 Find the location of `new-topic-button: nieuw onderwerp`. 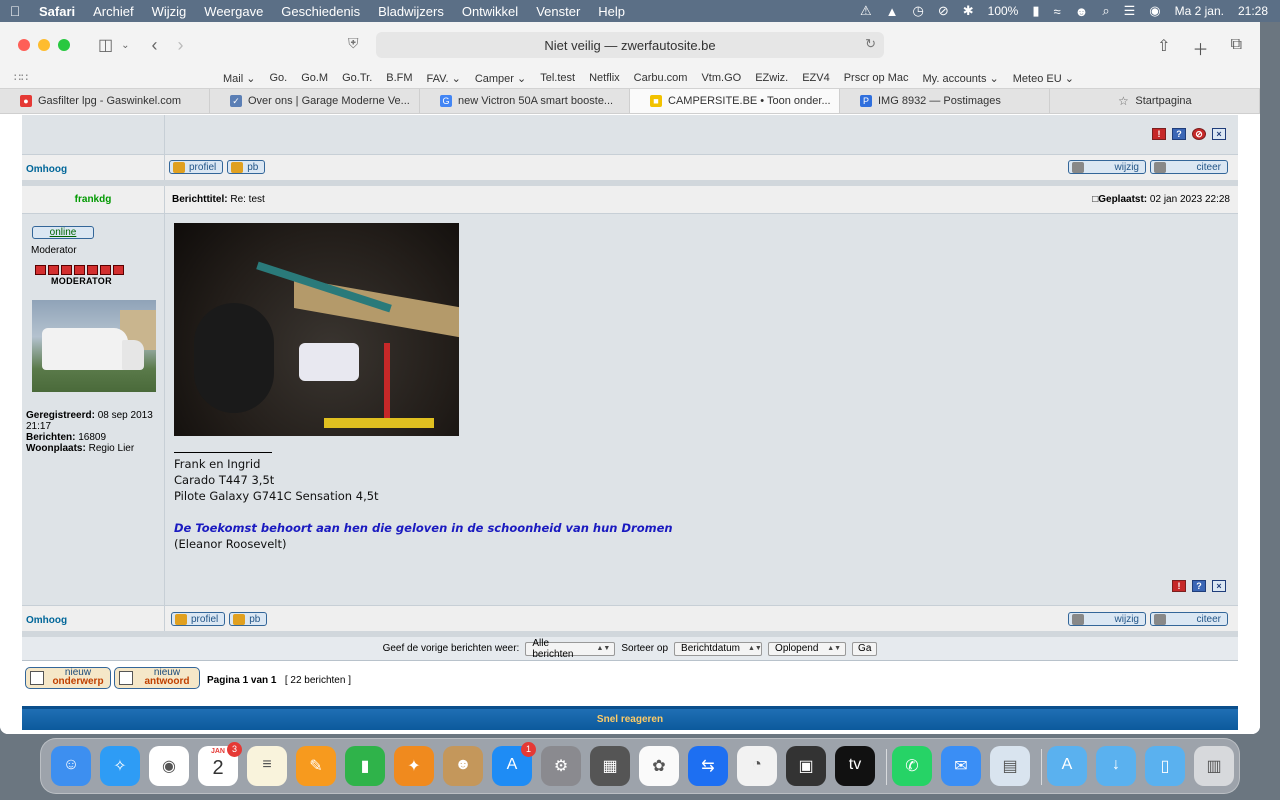

new-topic-button: nieuw onderwerp is located at coordinates (68, 678).